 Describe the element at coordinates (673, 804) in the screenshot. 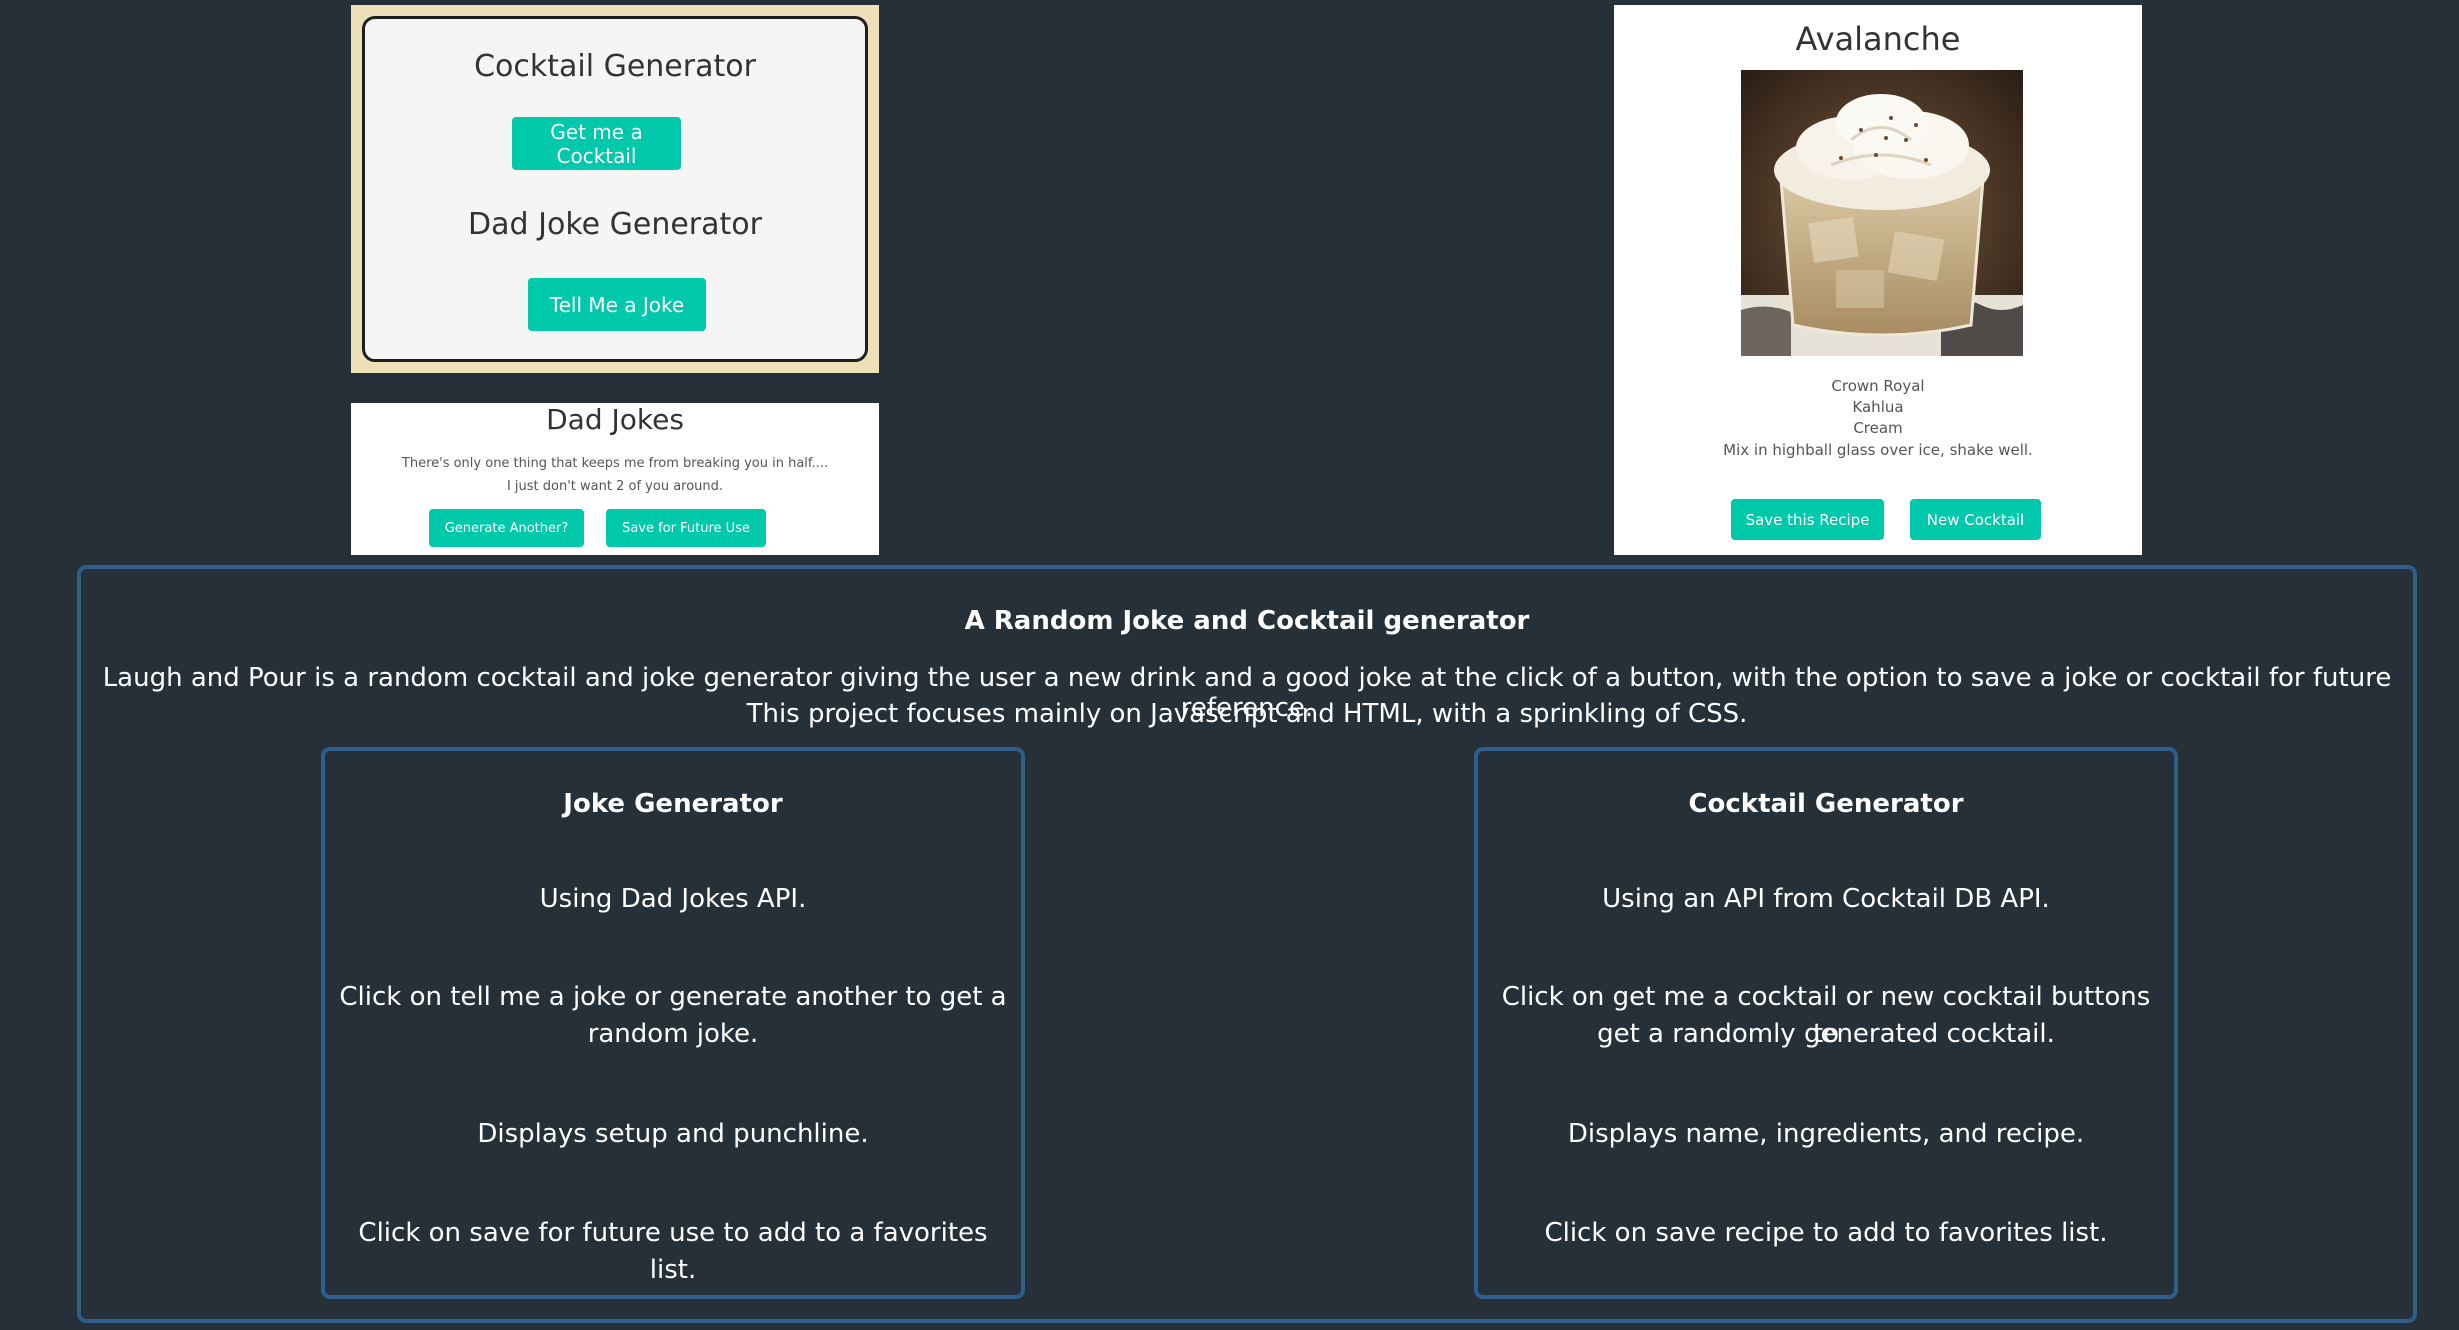

I see `joke-feature-title: Joke Generator` at that location.